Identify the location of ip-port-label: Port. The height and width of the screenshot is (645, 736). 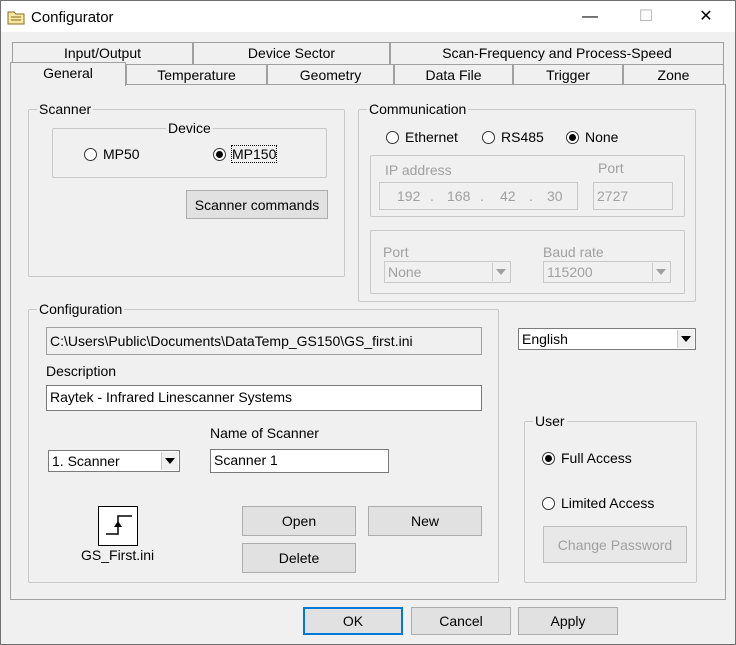
(611, 168).